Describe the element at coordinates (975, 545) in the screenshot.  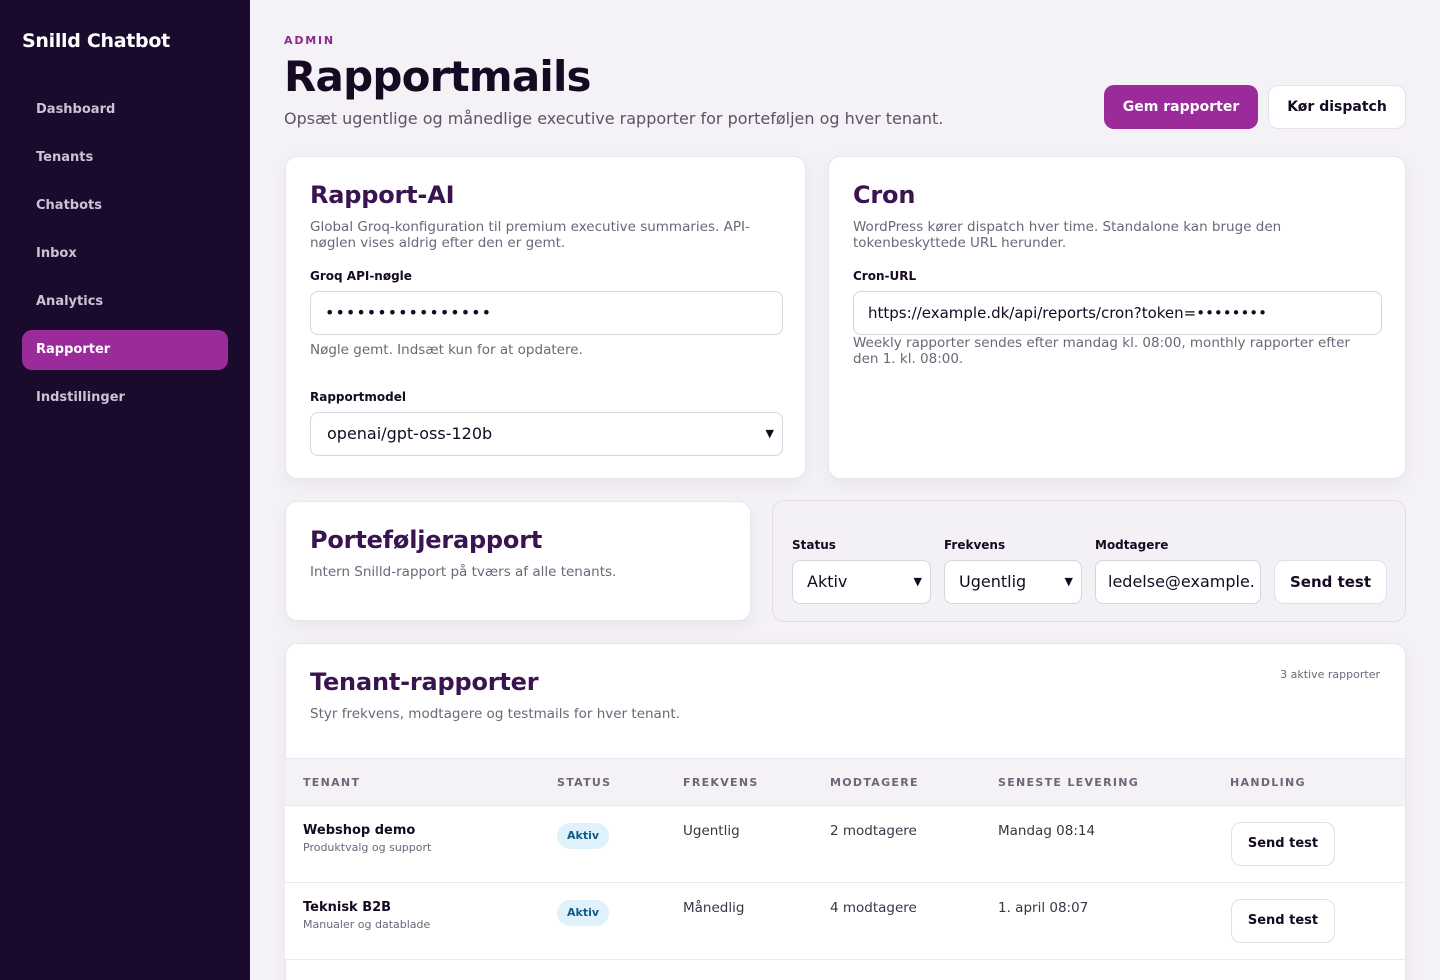
I see `portfolio-frequency-label: Frekvens` at that location.